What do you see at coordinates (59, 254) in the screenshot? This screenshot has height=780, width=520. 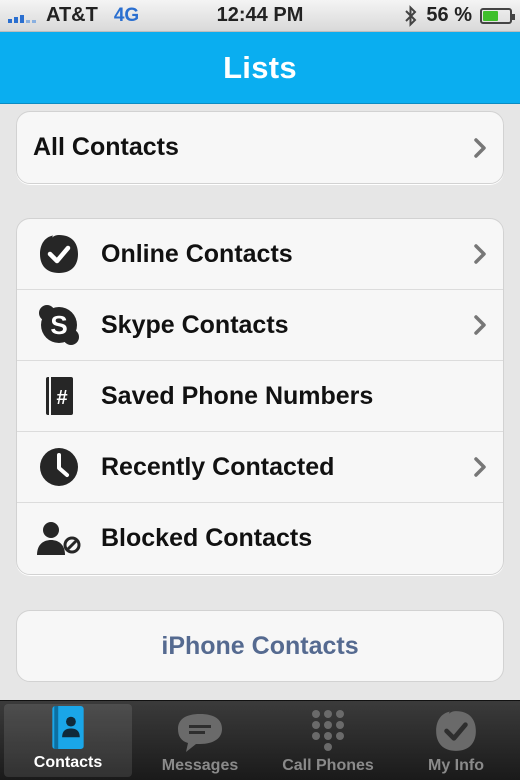 I see `online-check-icon` at bounding box center [59, 254].